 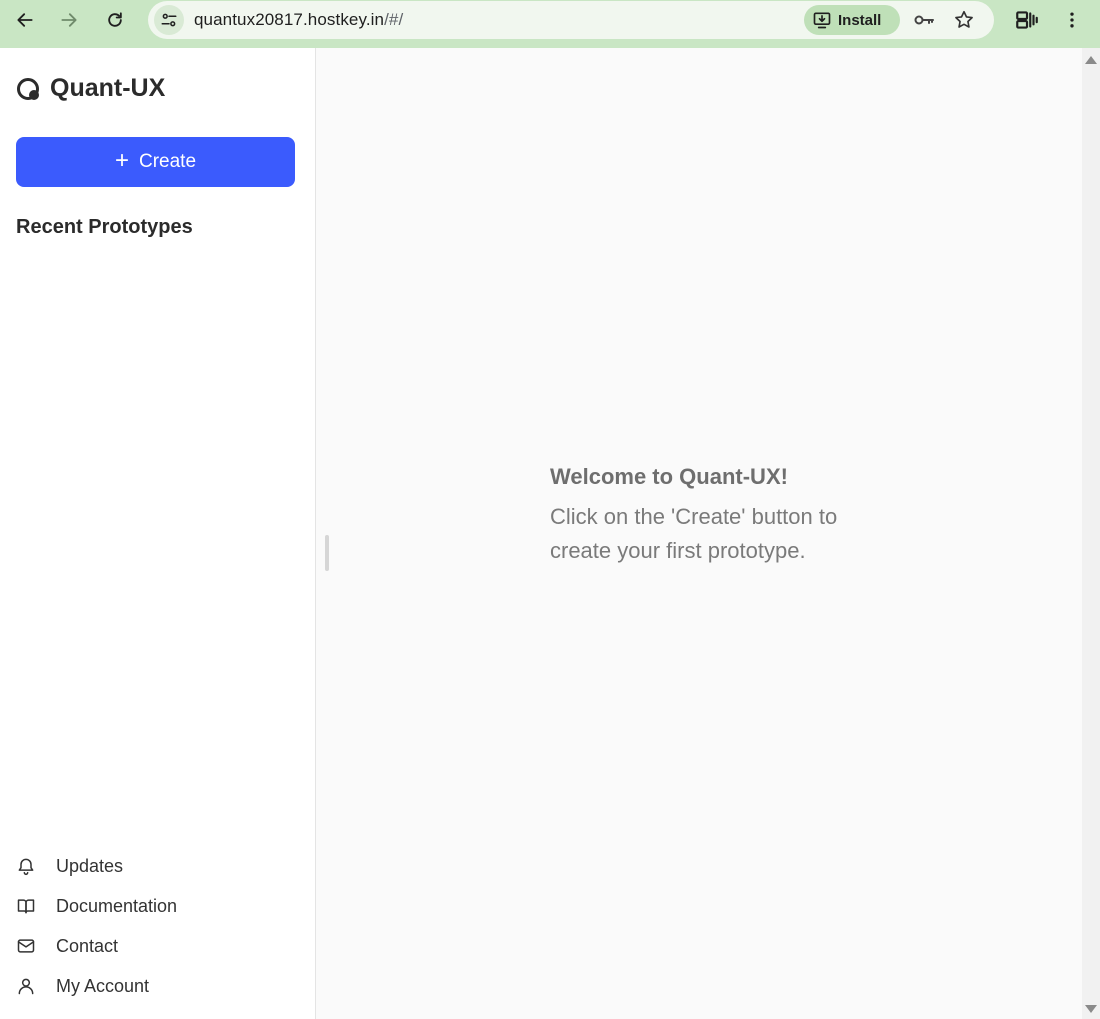 I want to click on site-info-button, so click(x=169, y=20).